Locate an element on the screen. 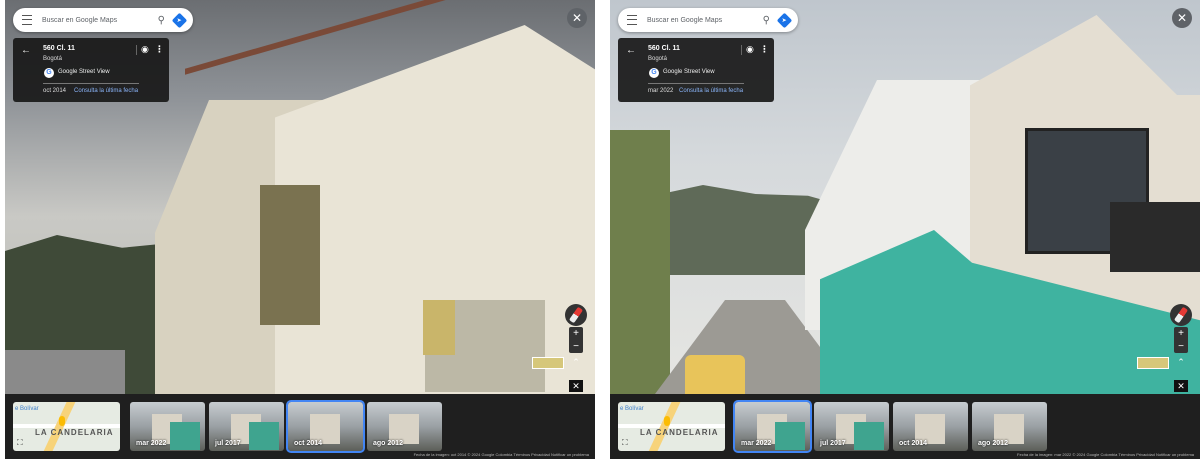 The image size is (1200, 459). taxi is located at coordinates (715, 374).